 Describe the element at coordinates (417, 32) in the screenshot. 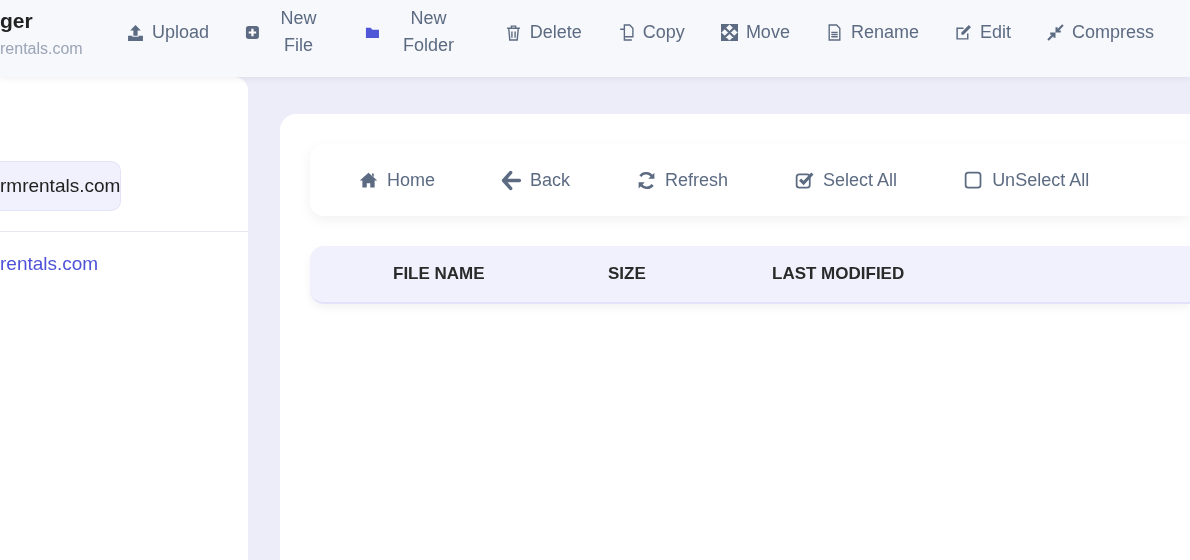

I see `folder-button: New Folder` at that location.